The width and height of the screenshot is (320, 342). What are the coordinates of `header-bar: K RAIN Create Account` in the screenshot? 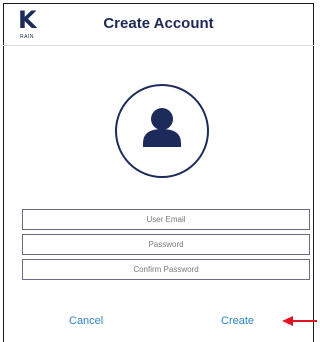 It's located at (158, 24).